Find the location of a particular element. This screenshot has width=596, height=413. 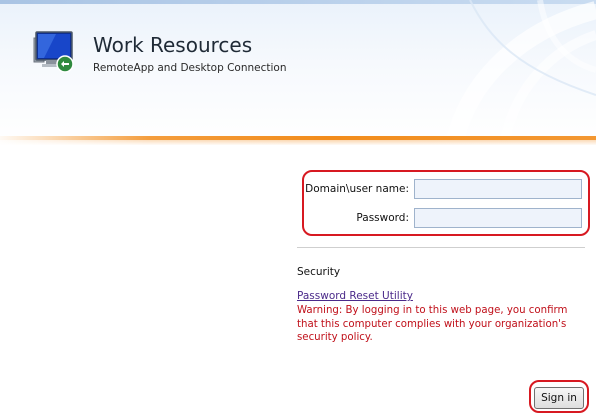

app-title: Work Resources is located at coordinates (173, 45).